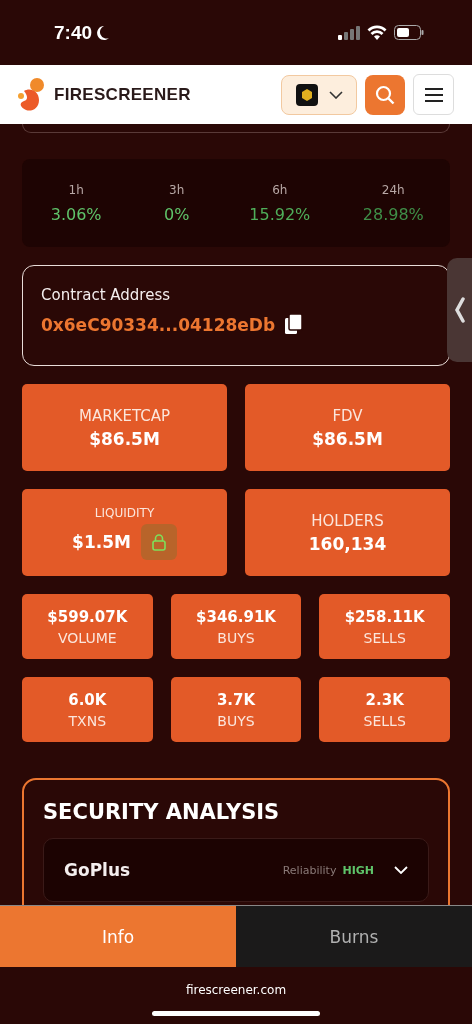  I want to click on stat-label: VOLUME, so click(87, 637).